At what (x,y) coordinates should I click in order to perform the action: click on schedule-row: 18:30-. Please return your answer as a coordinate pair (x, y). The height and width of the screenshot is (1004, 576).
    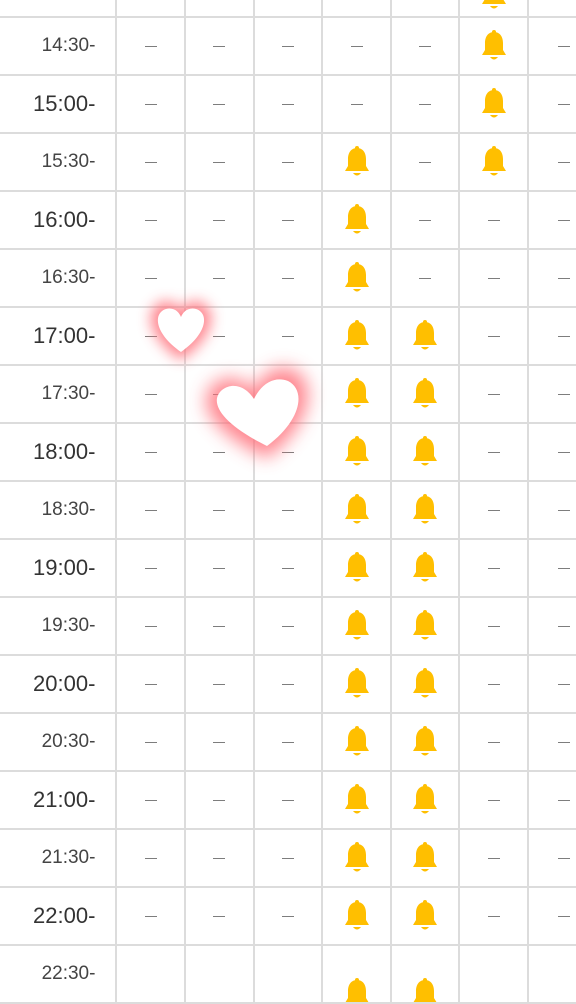
    Looking at the image, I should click on (288, 511).